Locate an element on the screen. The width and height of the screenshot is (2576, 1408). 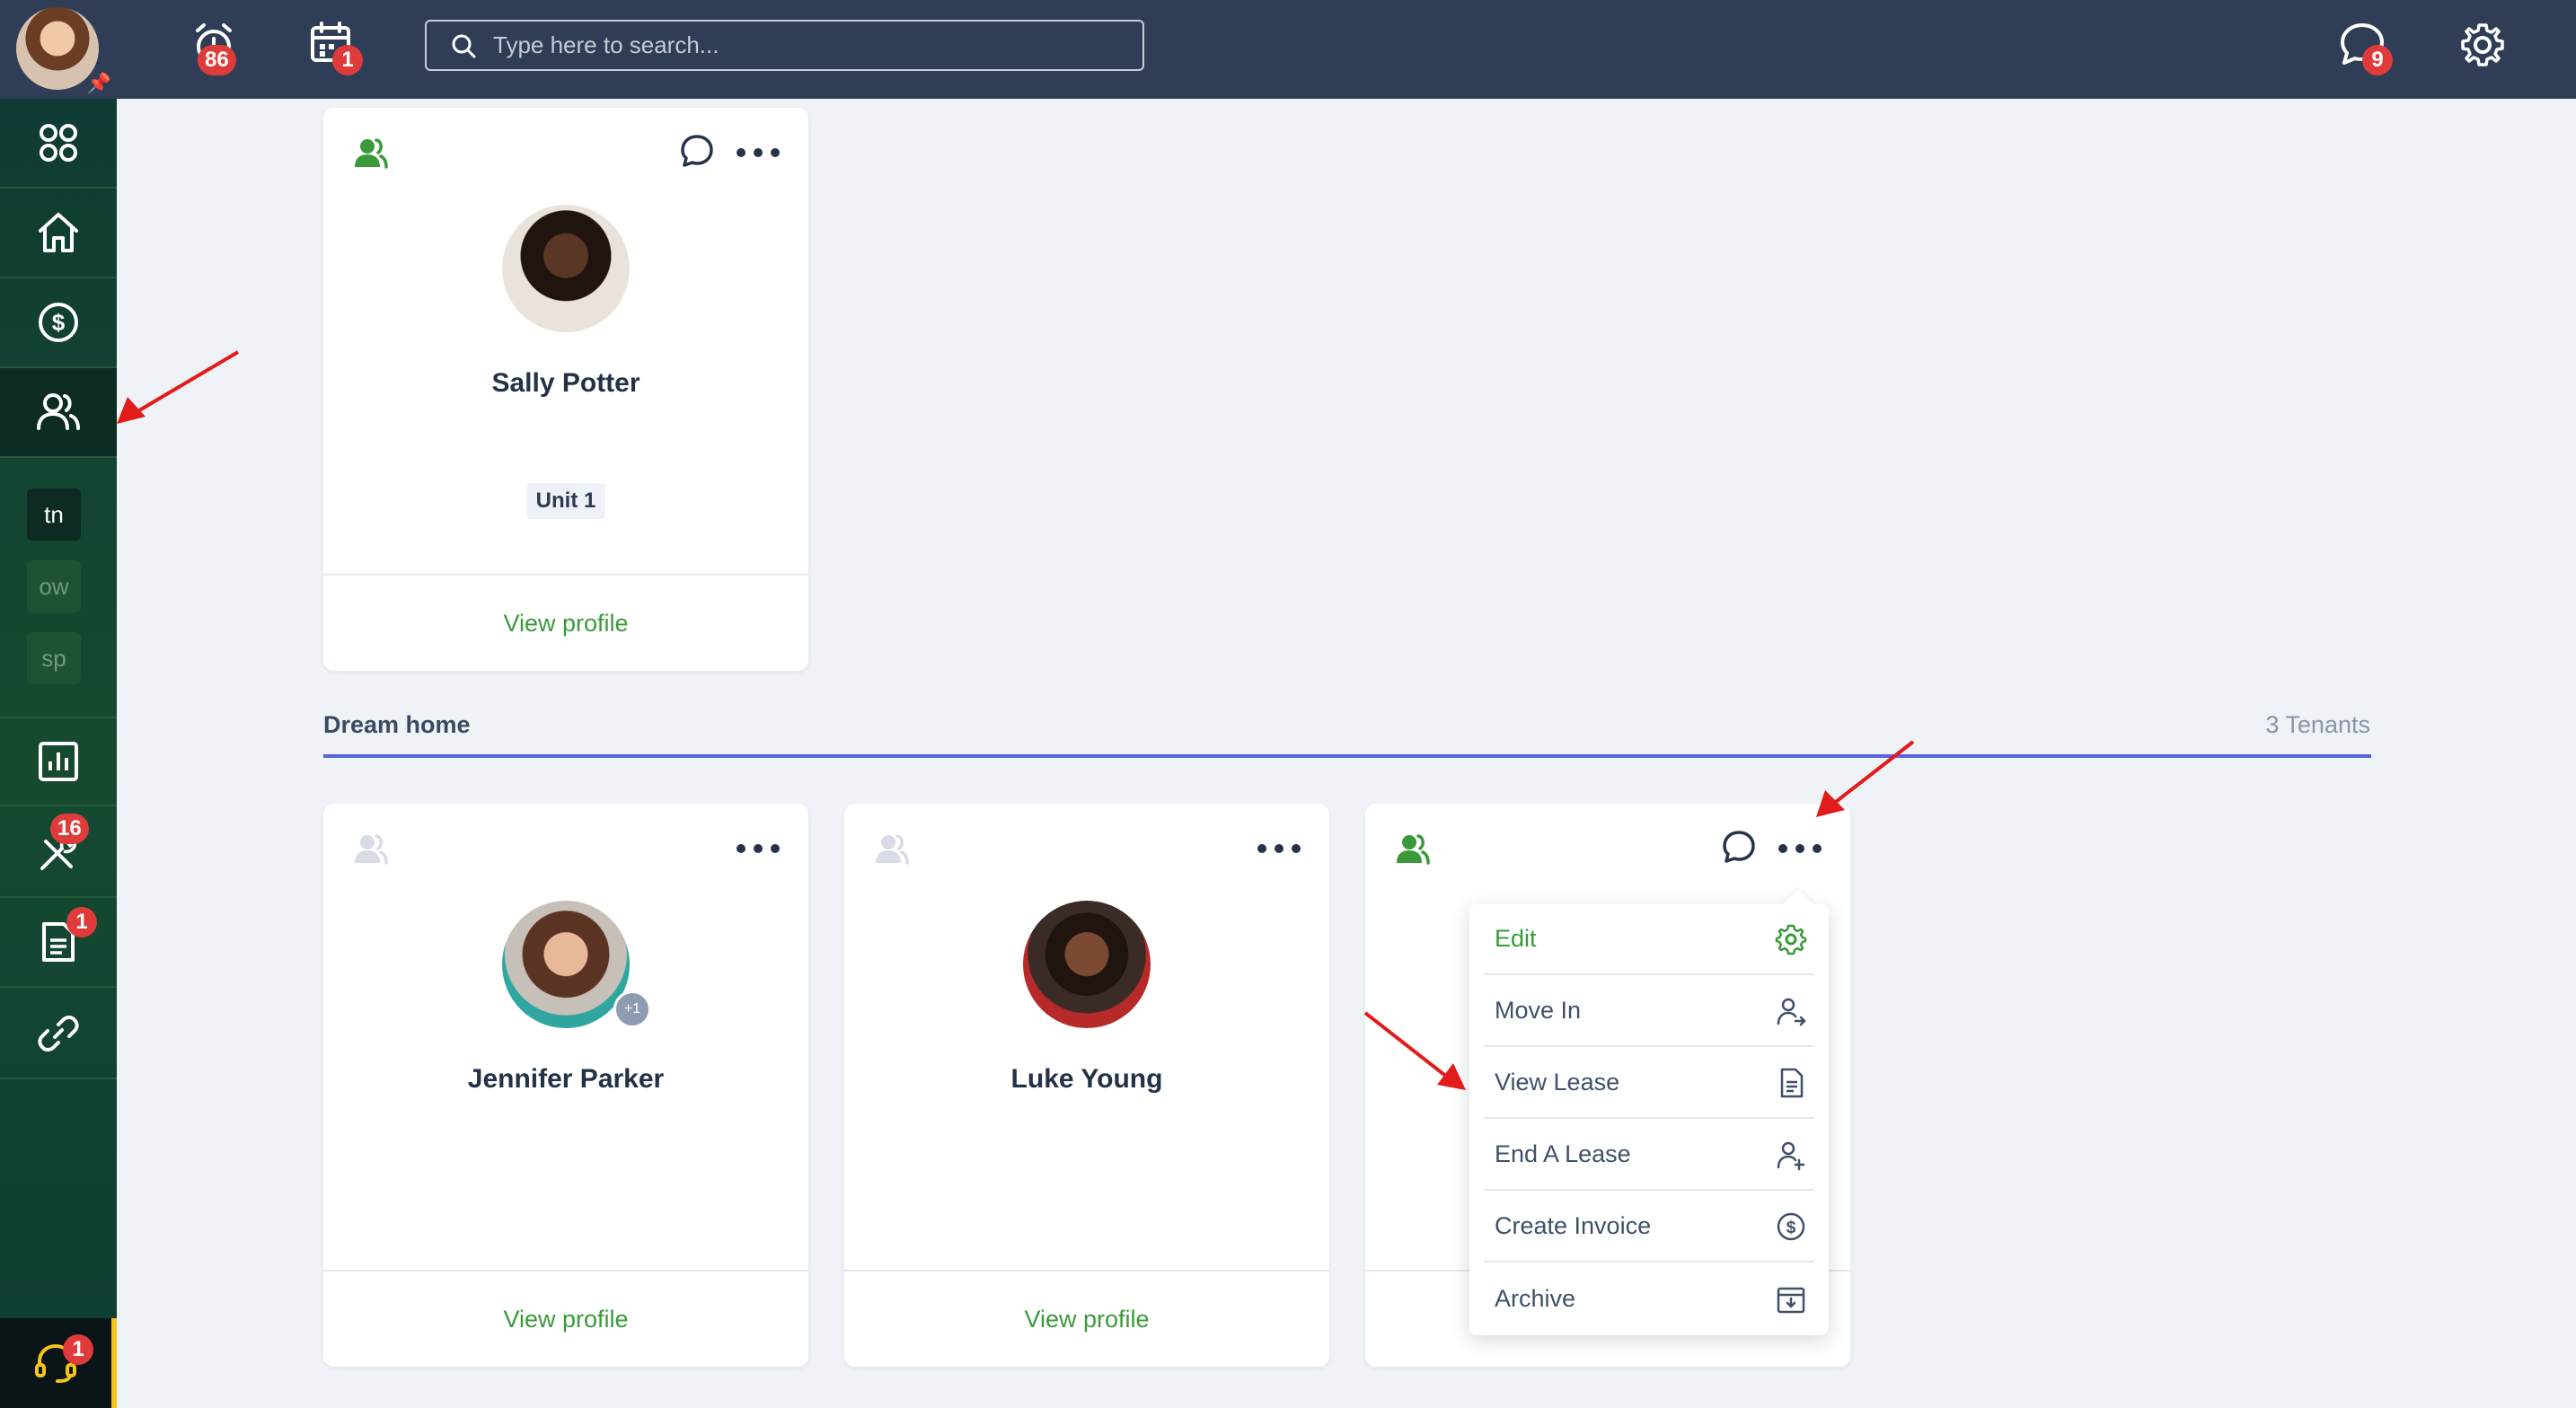
unit-badge: Unit 1 is located at coordinates (565, 501).